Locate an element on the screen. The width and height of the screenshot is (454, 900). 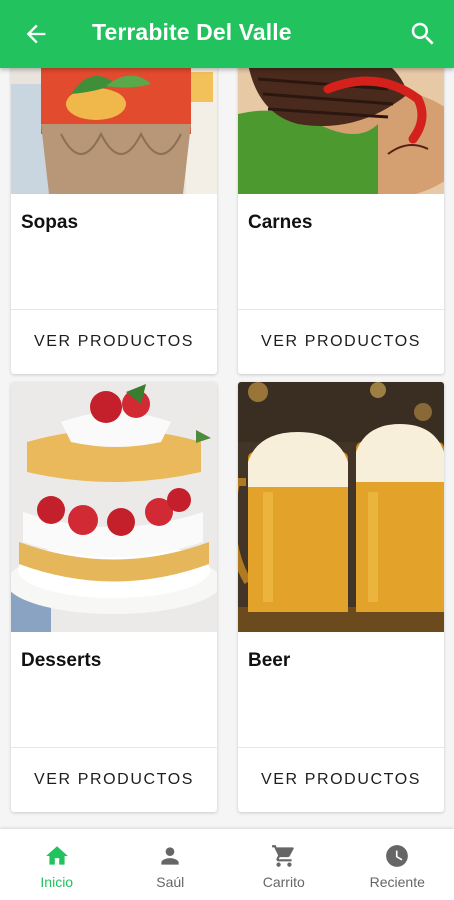
beer-mugs-image is located at coordinates (341, 507).